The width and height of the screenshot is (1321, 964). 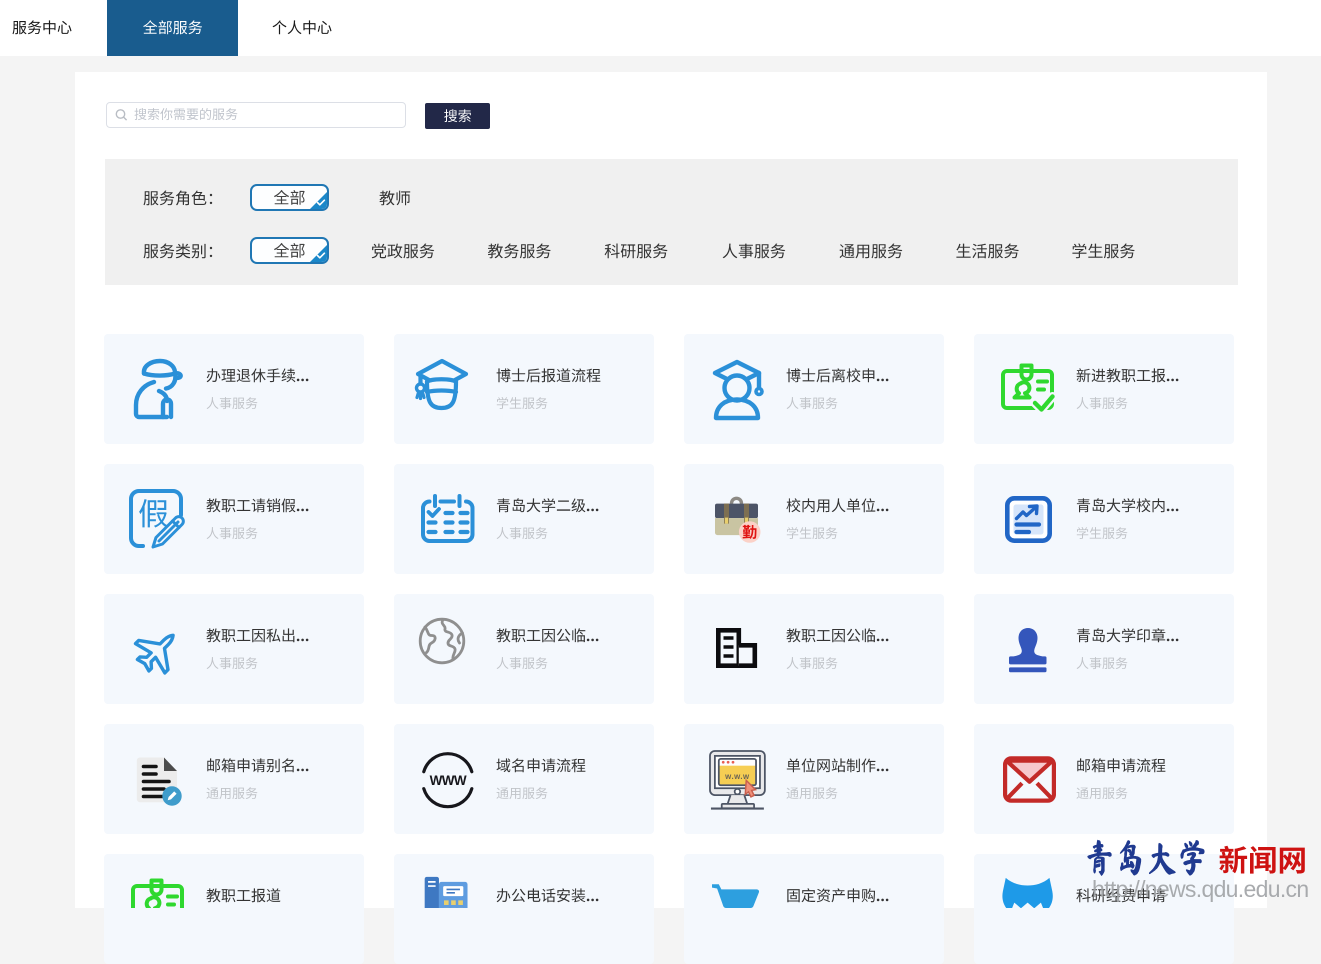 I want to click on svg-text: w.w.w, so click(x=737, y=776).